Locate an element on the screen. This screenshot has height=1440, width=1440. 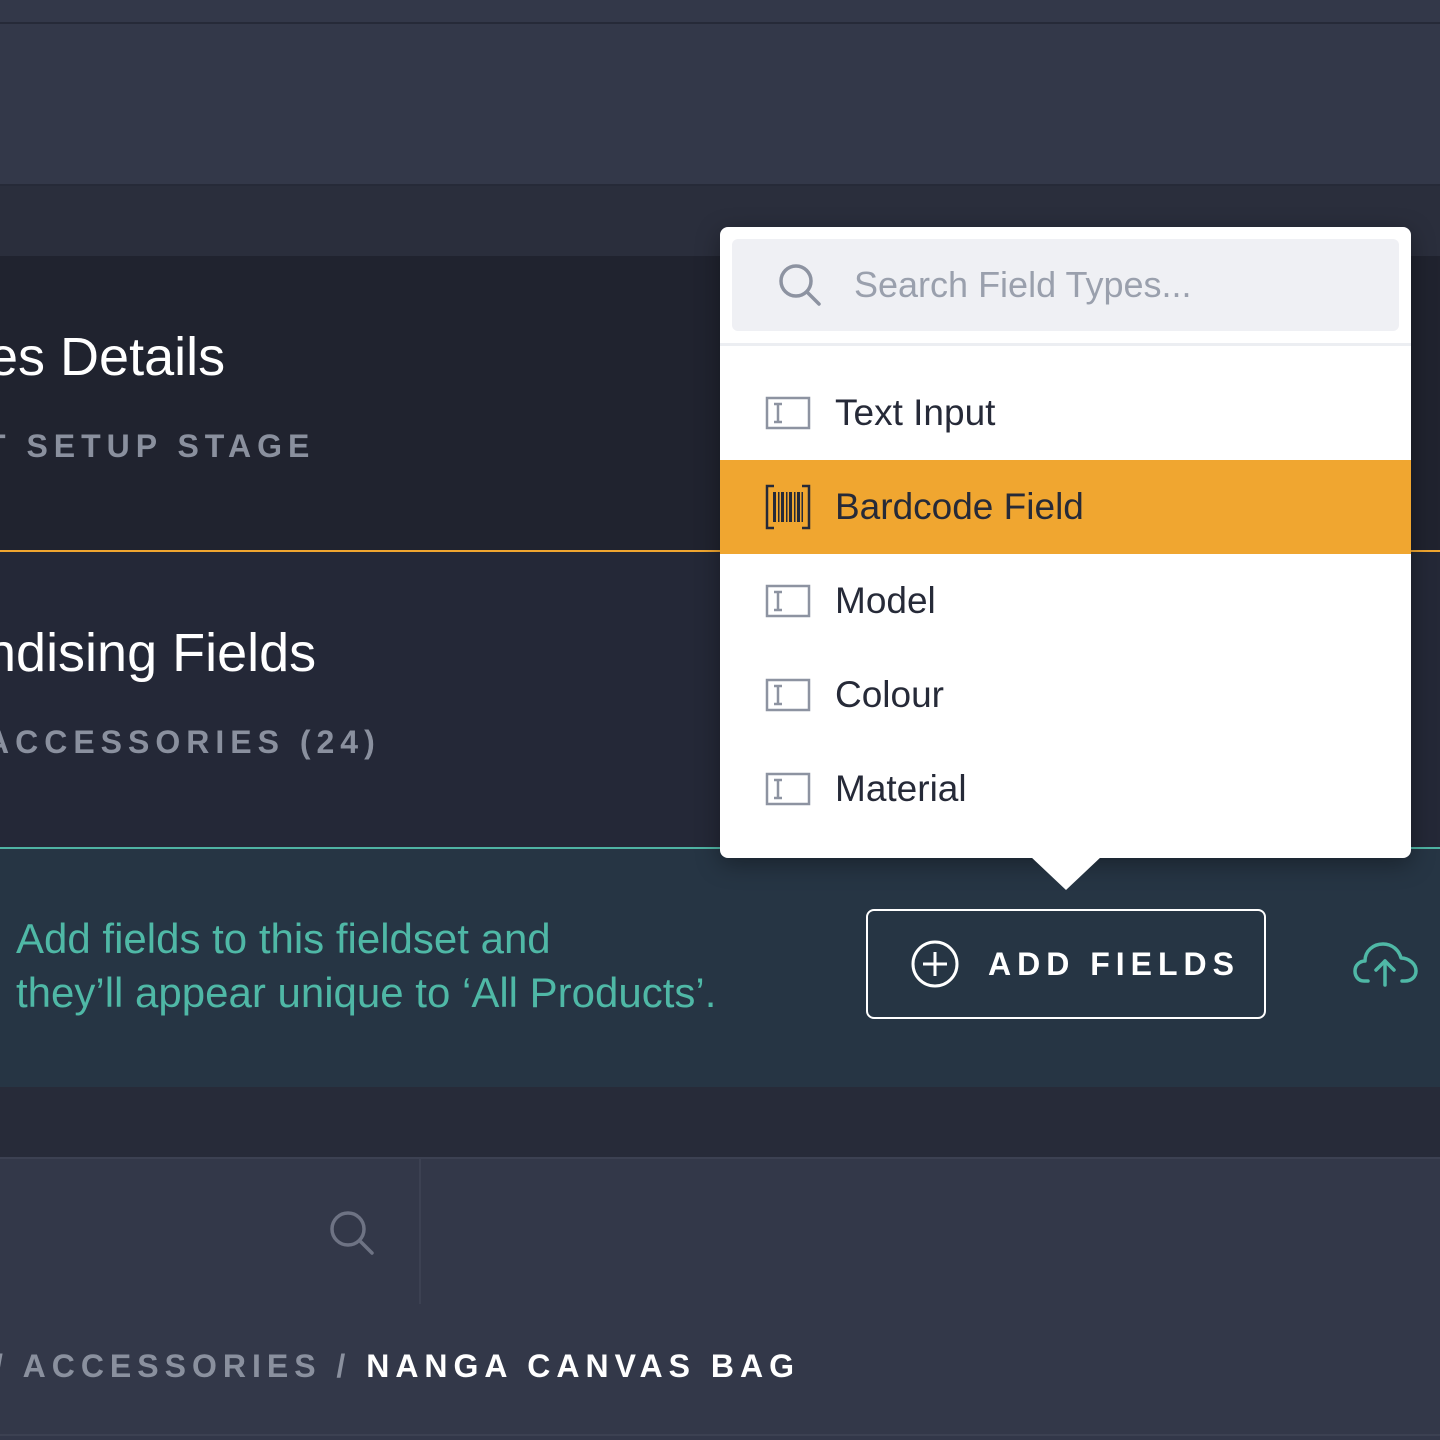
dropdown-pointer is located at coordinates (1066, 873).